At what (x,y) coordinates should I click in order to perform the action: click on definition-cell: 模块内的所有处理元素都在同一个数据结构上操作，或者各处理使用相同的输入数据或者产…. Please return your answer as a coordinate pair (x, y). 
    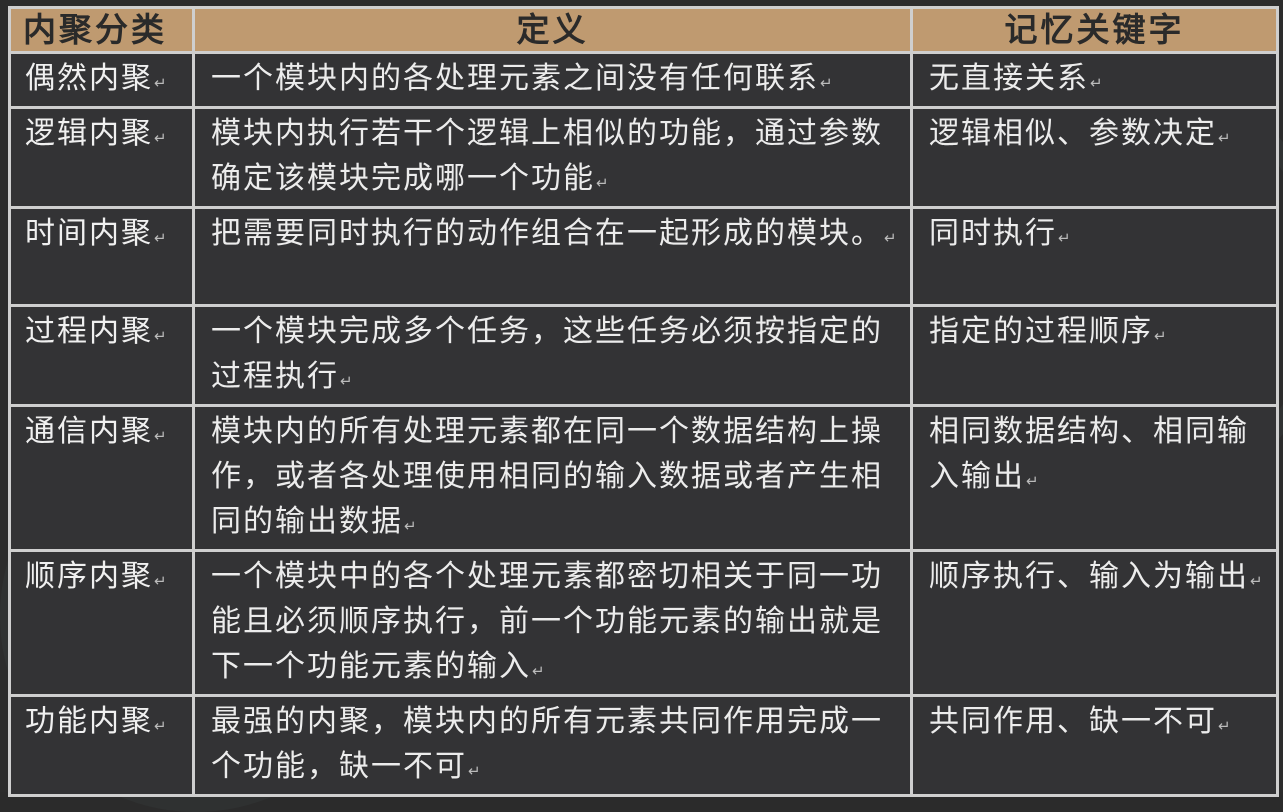
    Looking at the image, I should click on (552, 478).